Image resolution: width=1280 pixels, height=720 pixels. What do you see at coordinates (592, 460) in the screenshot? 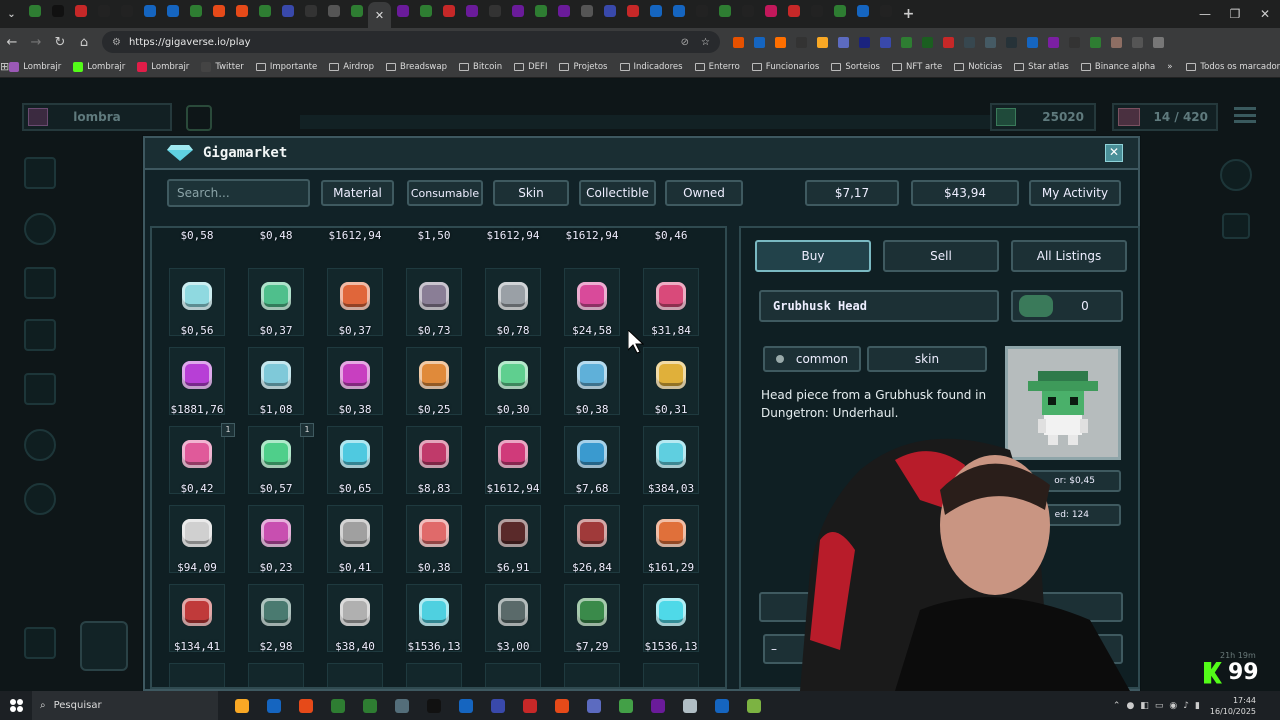
I see `market-item: $7,68` at bounding box center [592, 460].